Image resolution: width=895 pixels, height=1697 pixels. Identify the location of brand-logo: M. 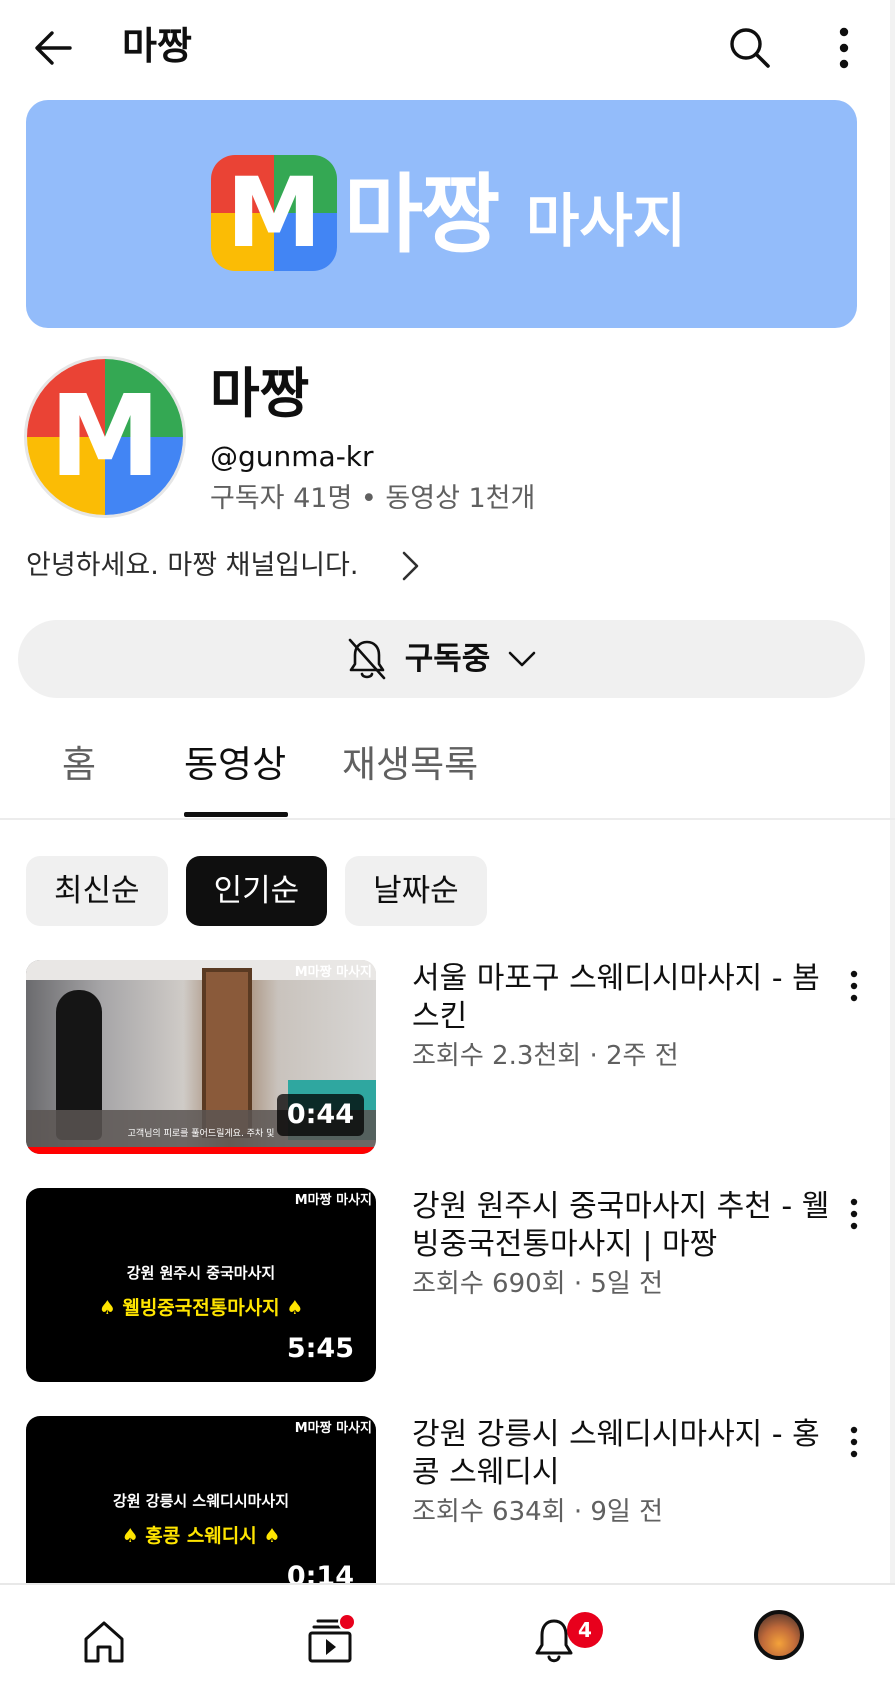
(274, 213).